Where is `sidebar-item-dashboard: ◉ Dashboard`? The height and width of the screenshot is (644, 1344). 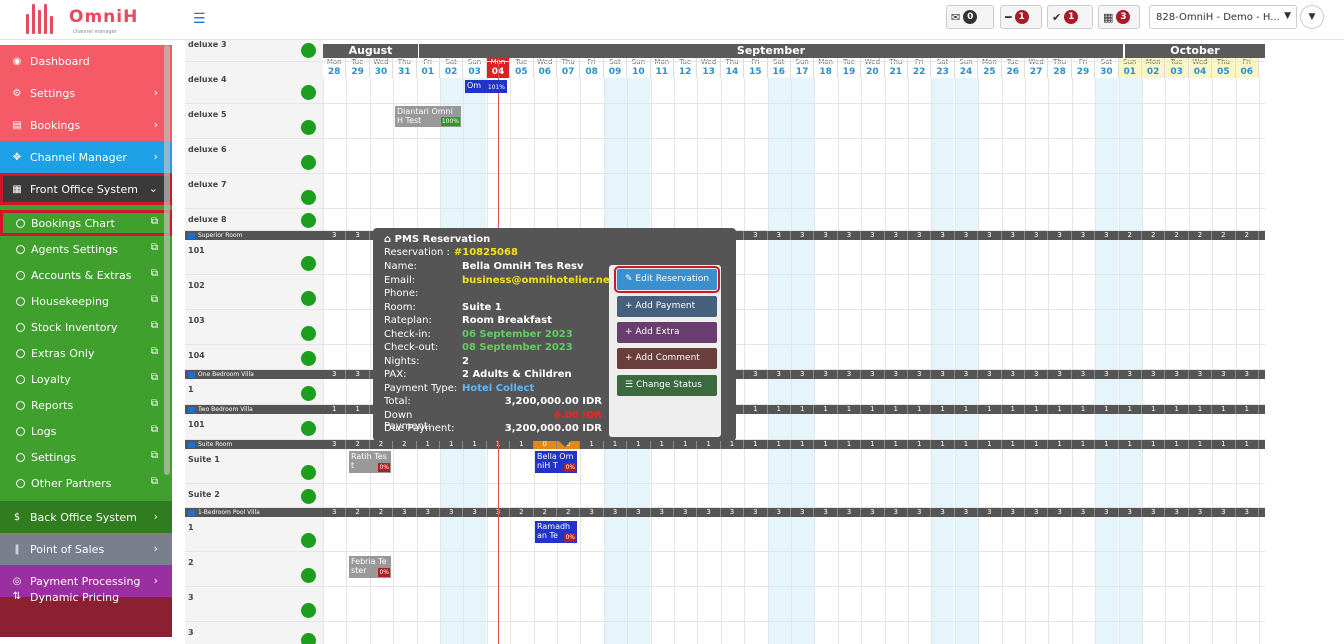
sidebar-item-dashboard: ◉ Dashboard is located at coordinates (86, 61).